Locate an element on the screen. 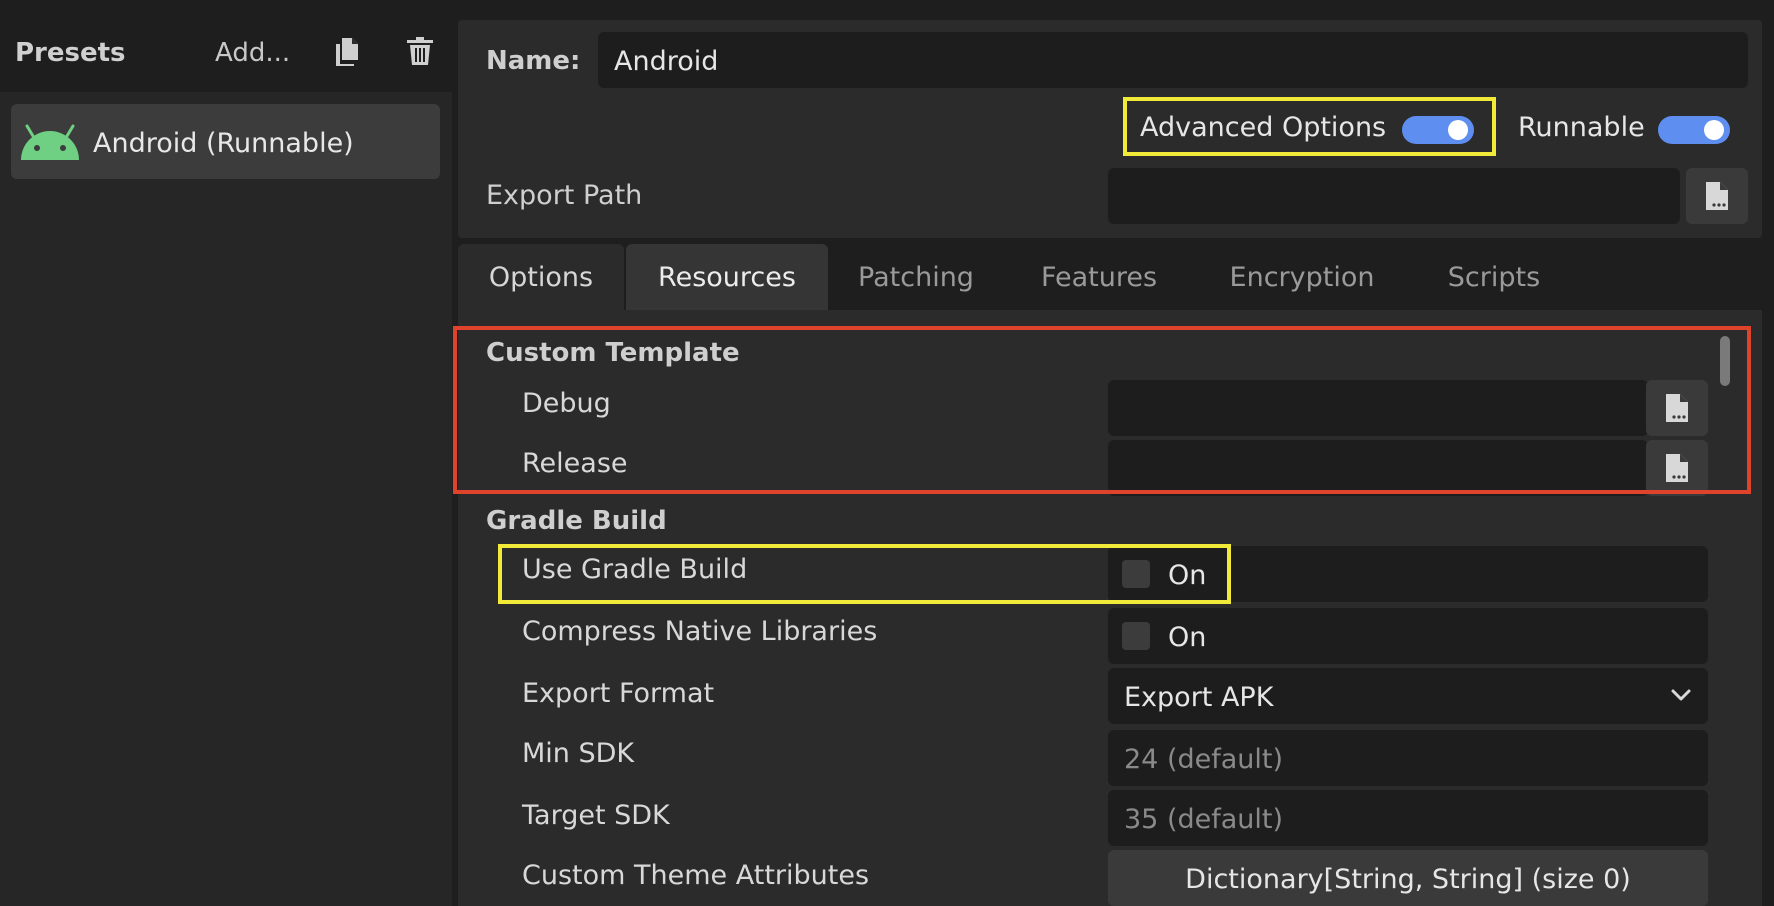 The image size is (1774, 906). export-path-browse-button is located at coordinates (1717, 196).